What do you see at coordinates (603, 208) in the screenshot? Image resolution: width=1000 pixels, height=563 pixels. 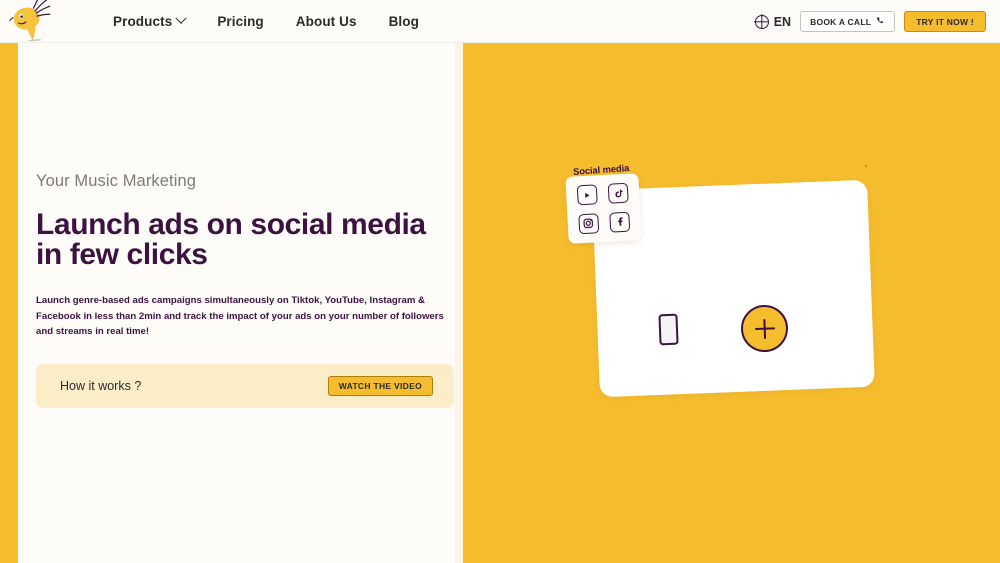 I see `social-media-picker-card` at bounding box center [603, 208].